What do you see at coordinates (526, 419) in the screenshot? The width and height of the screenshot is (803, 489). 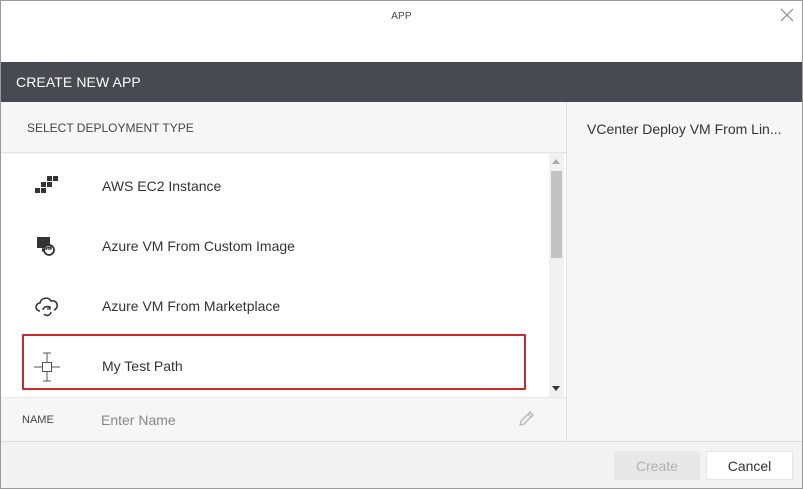 I see `pencil-icon` at bounding box center [526, 419].